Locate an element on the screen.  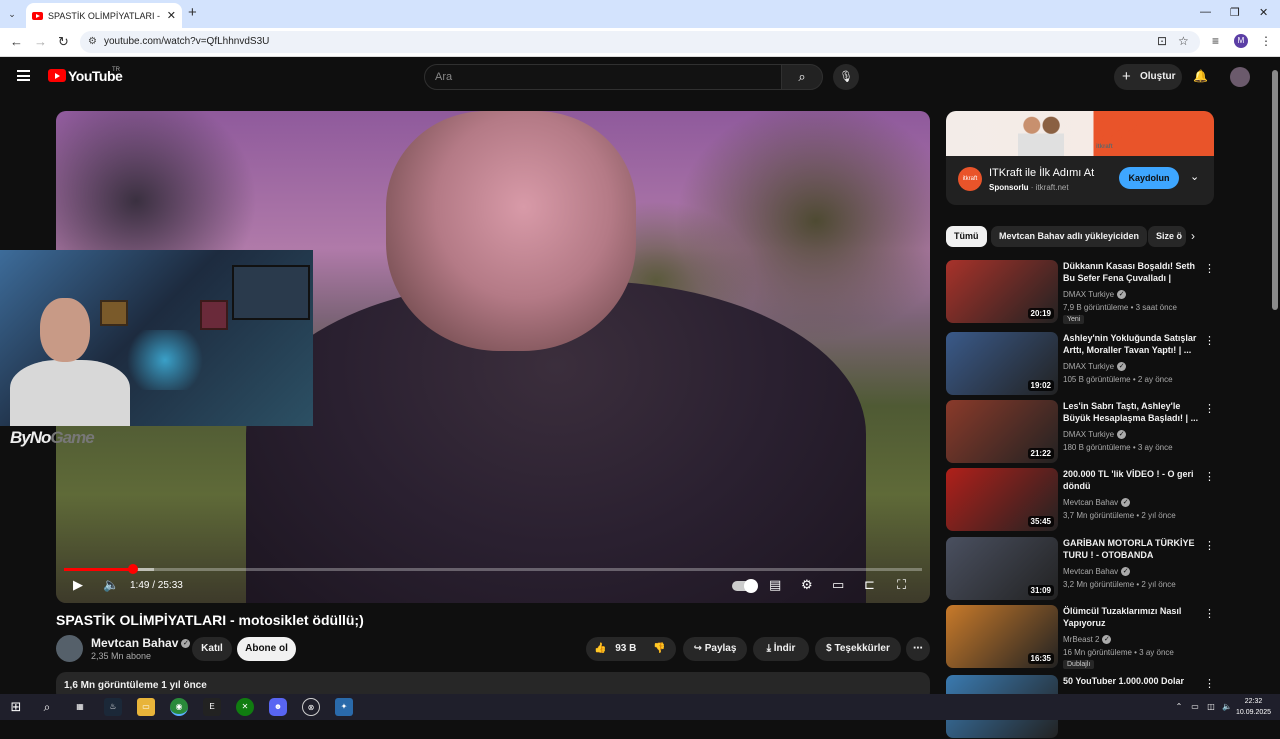
channel-avatar is located at coordinates (69, 648).